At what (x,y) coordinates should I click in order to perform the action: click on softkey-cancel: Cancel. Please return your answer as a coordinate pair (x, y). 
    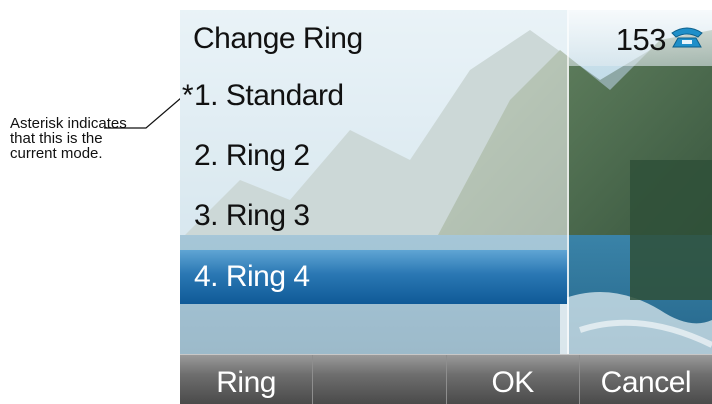
    Looking at the image, I should click on (646, 379).